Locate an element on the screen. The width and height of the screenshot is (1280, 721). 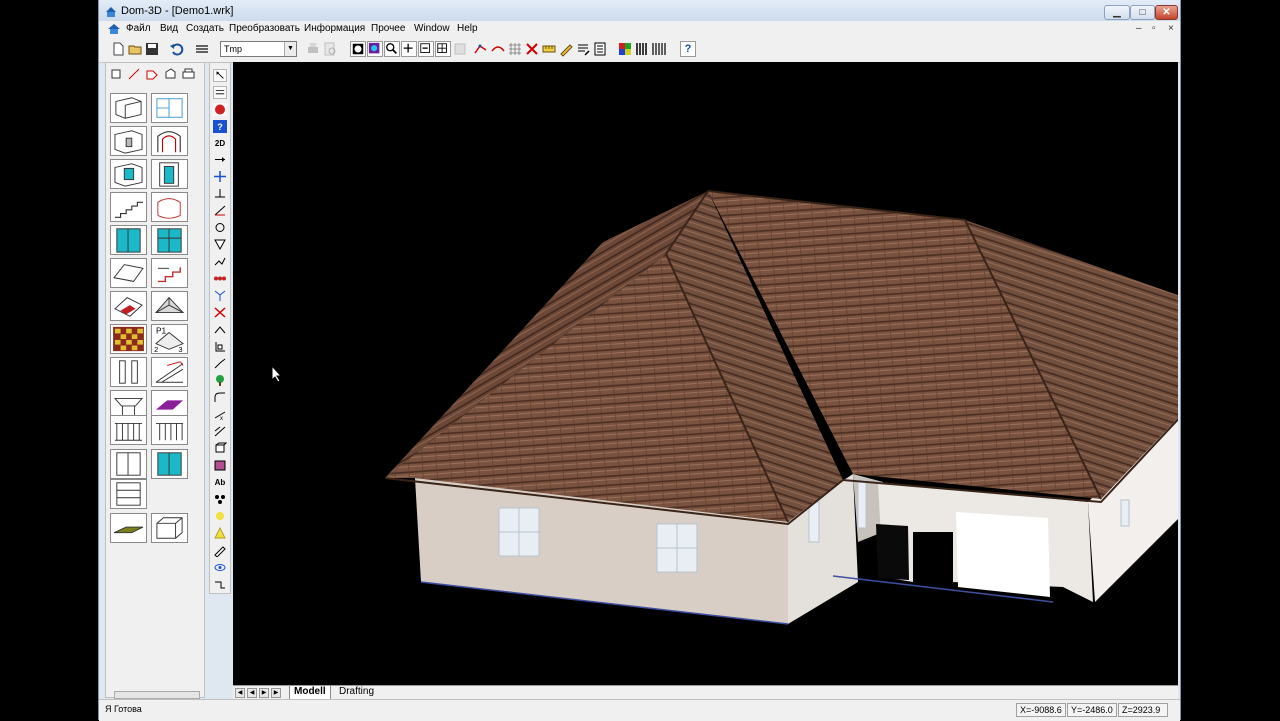
layers-icon is located at coordinates (202, 49).